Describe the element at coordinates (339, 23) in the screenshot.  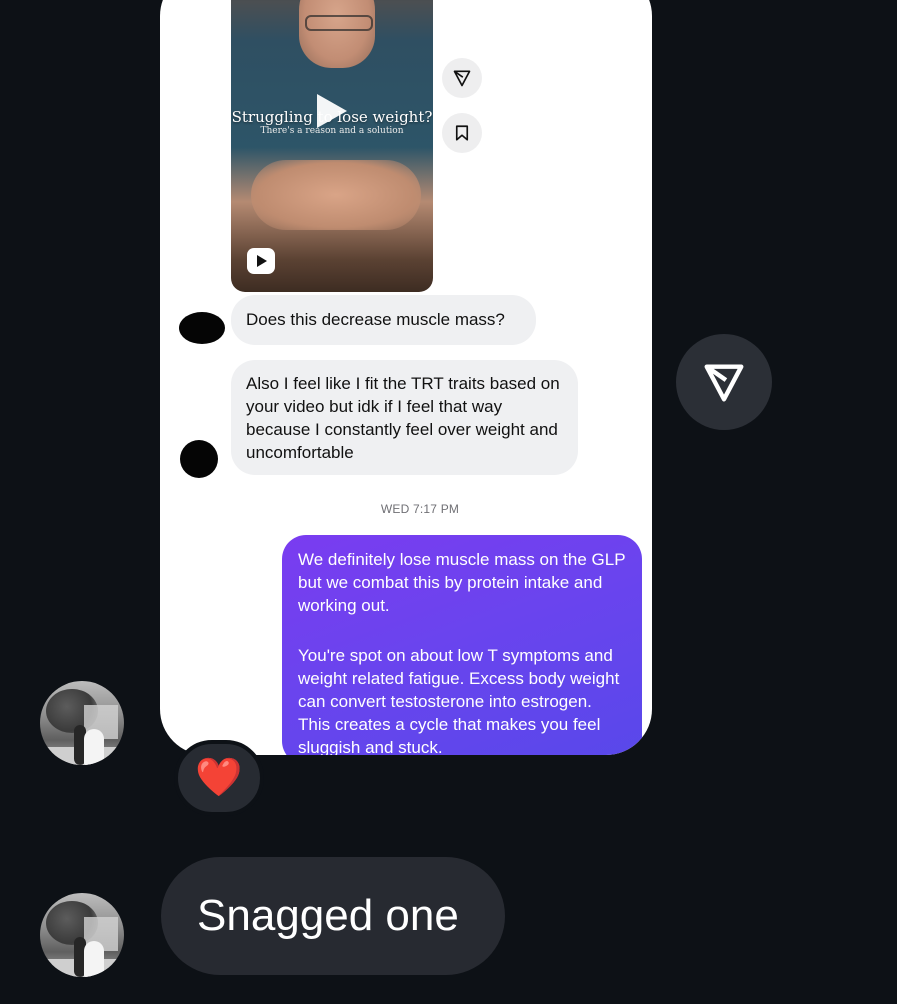
I see `glasses` at that location.